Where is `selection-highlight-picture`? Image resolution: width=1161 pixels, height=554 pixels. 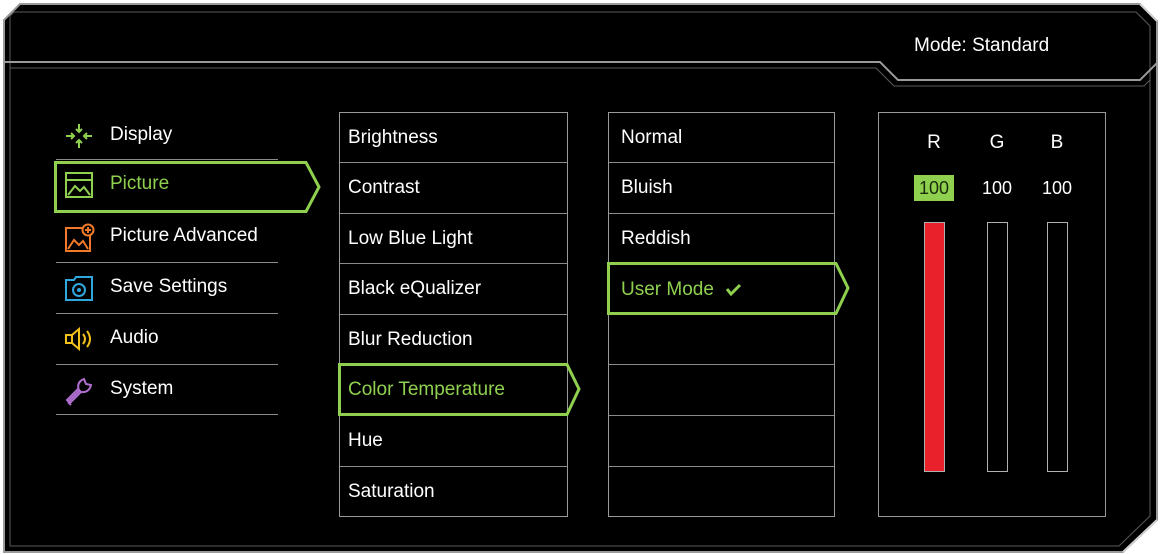
selection-highlight-picture is located at coordinates (187, 187).